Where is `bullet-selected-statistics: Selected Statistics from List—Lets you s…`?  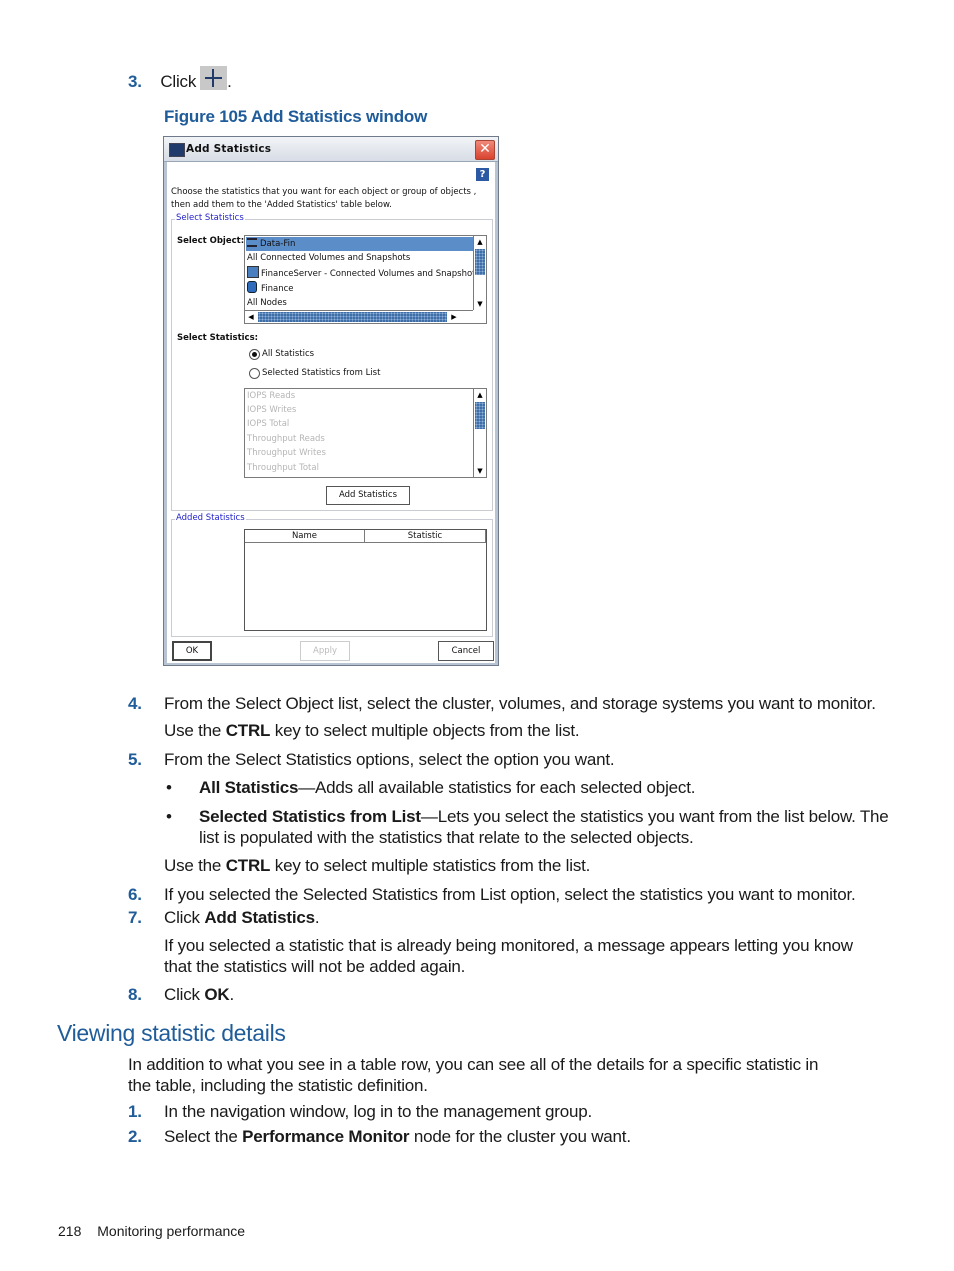 bullet-selected-statistics: Selected Statistics from List—Lets you s… is located at coordinates (544, 827).